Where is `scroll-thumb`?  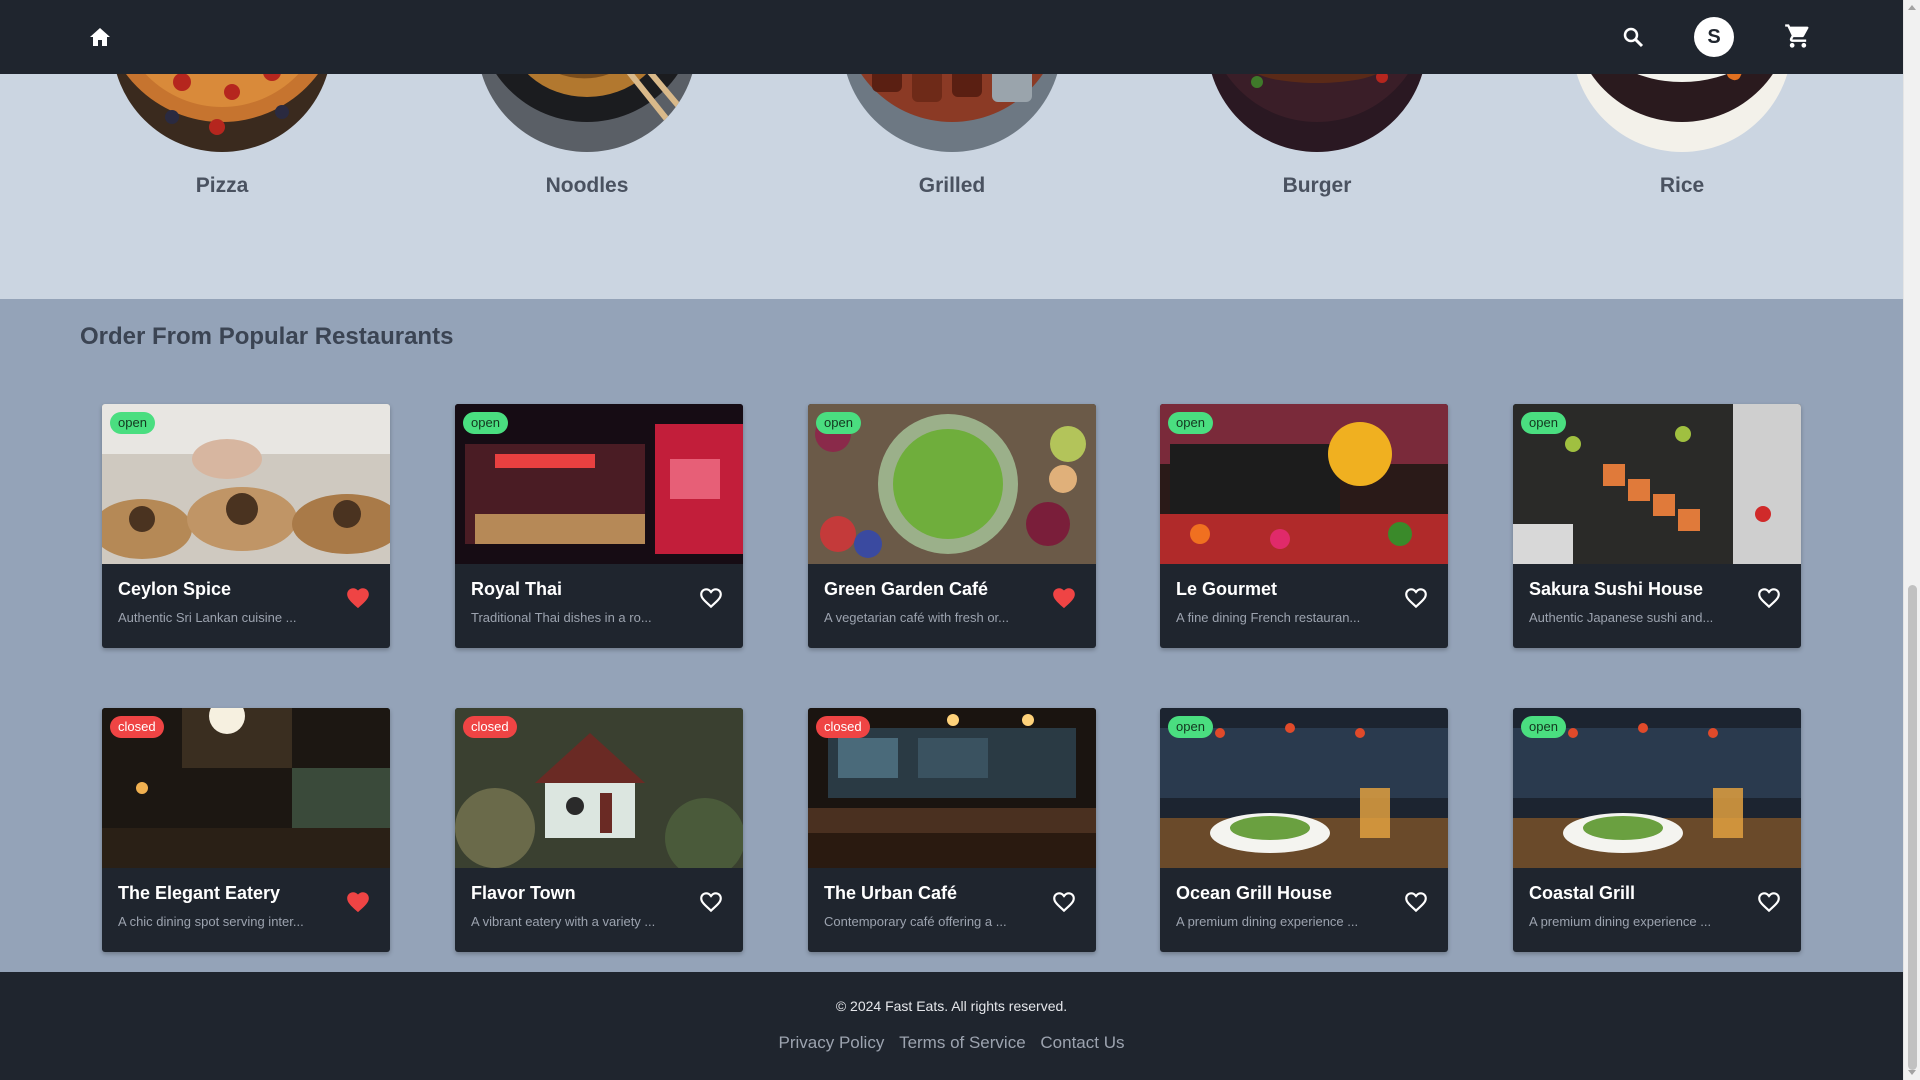
scroll-thumb is located at coordinates (1912, 827).